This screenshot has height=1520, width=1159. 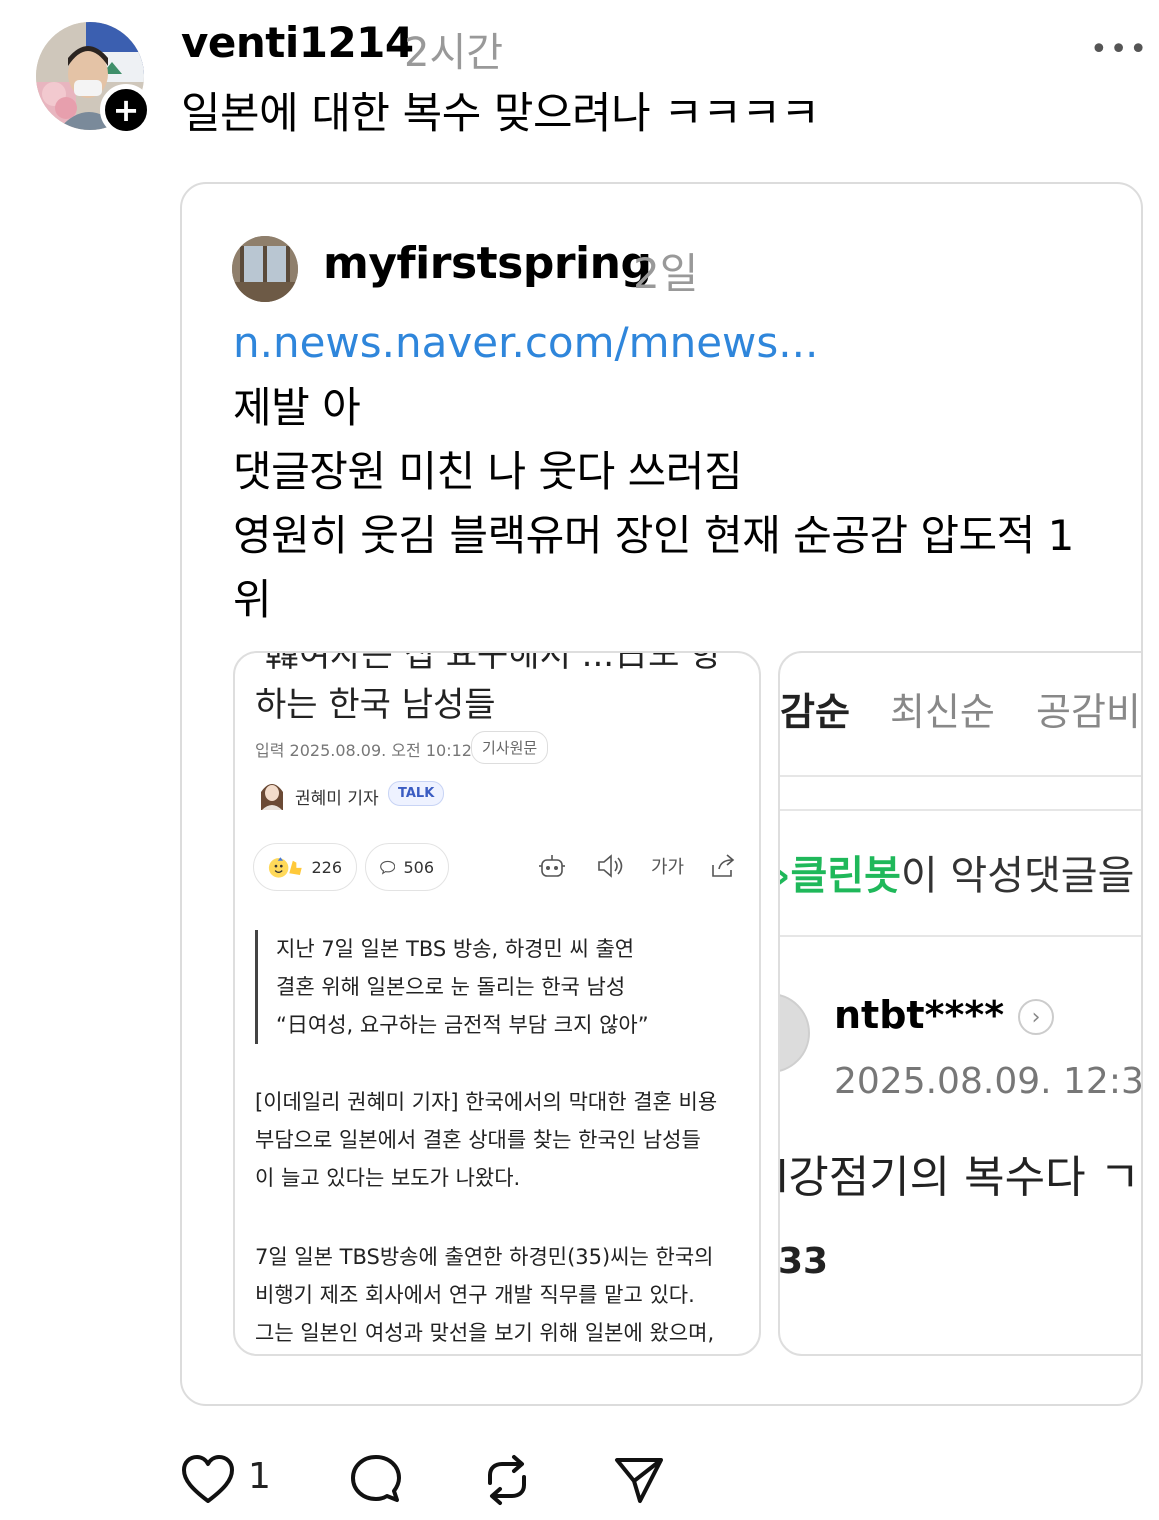 What do you see at coordinates (815, 712) in the screenshot?
I see `sort-tab: 감순` at bounding box center [815, 712].